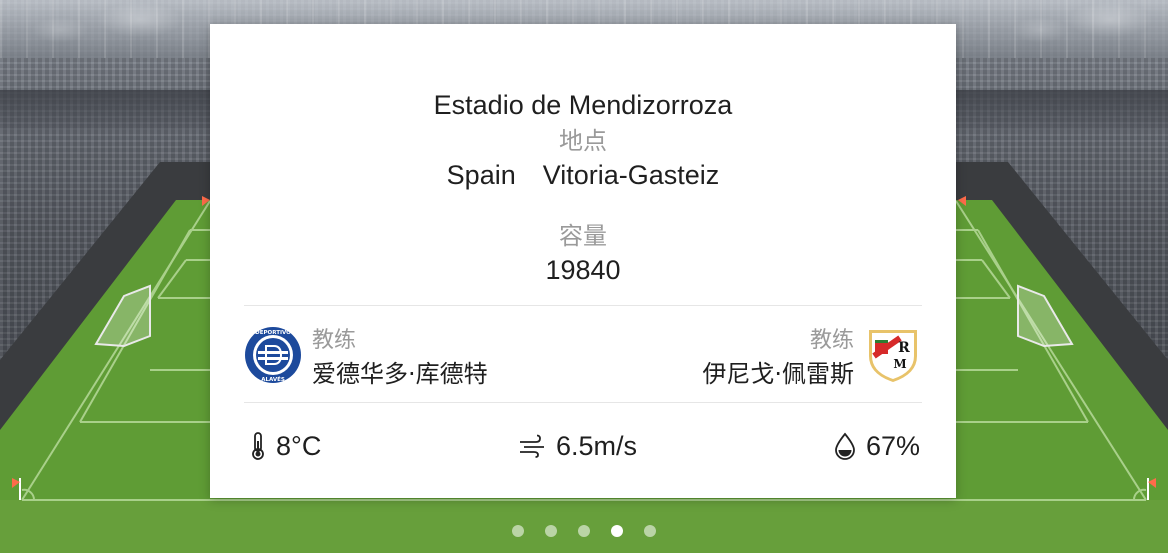 The height and width of the screenshot is (553, 1168). Describe the element at coordinates (299, 445) in the screenshot. I see `temperature-value: 8°C` at that location.